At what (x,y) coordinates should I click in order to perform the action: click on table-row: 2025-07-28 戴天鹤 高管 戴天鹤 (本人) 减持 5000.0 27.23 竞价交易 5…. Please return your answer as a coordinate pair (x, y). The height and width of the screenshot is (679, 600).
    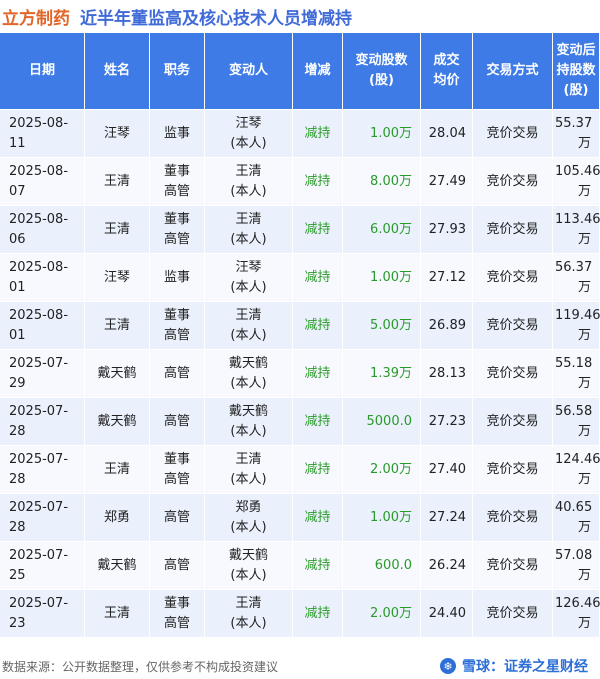
    Looking at the image, I should click on (300, 422).